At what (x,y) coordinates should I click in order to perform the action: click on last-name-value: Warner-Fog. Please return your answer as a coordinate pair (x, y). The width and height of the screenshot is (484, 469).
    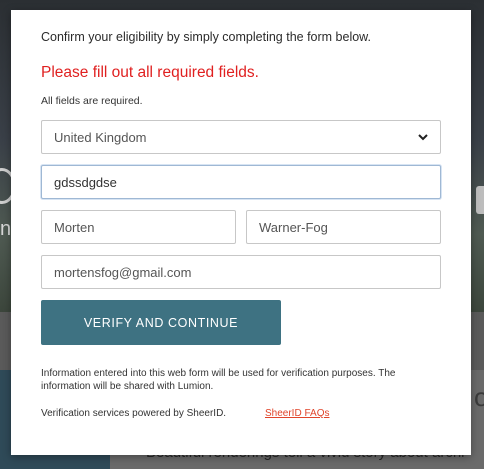
    Looking at the image, I should click on (293, 227).